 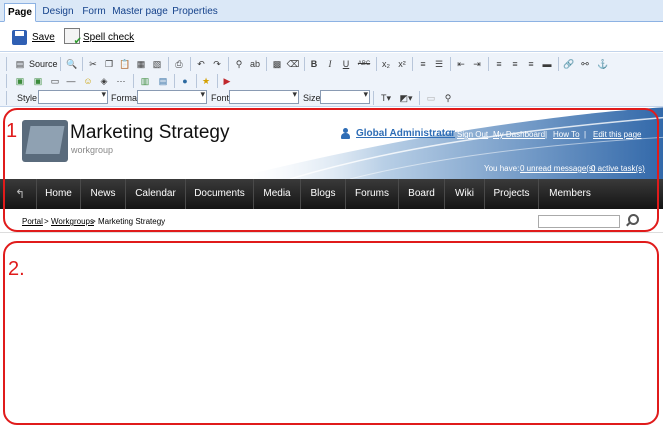 I want to click on superscript-button: x², so click(x=402, y=64).